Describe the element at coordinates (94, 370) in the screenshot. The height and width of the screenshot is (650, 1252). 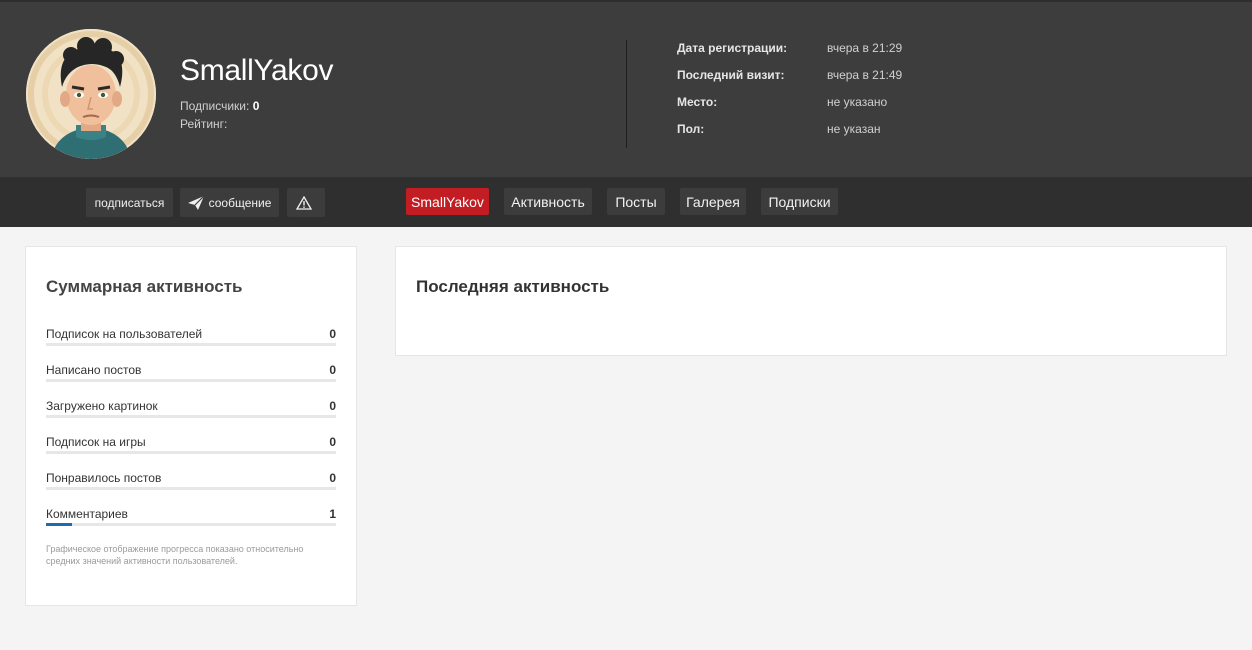
I see `stat-label: Написано постов` at that location.